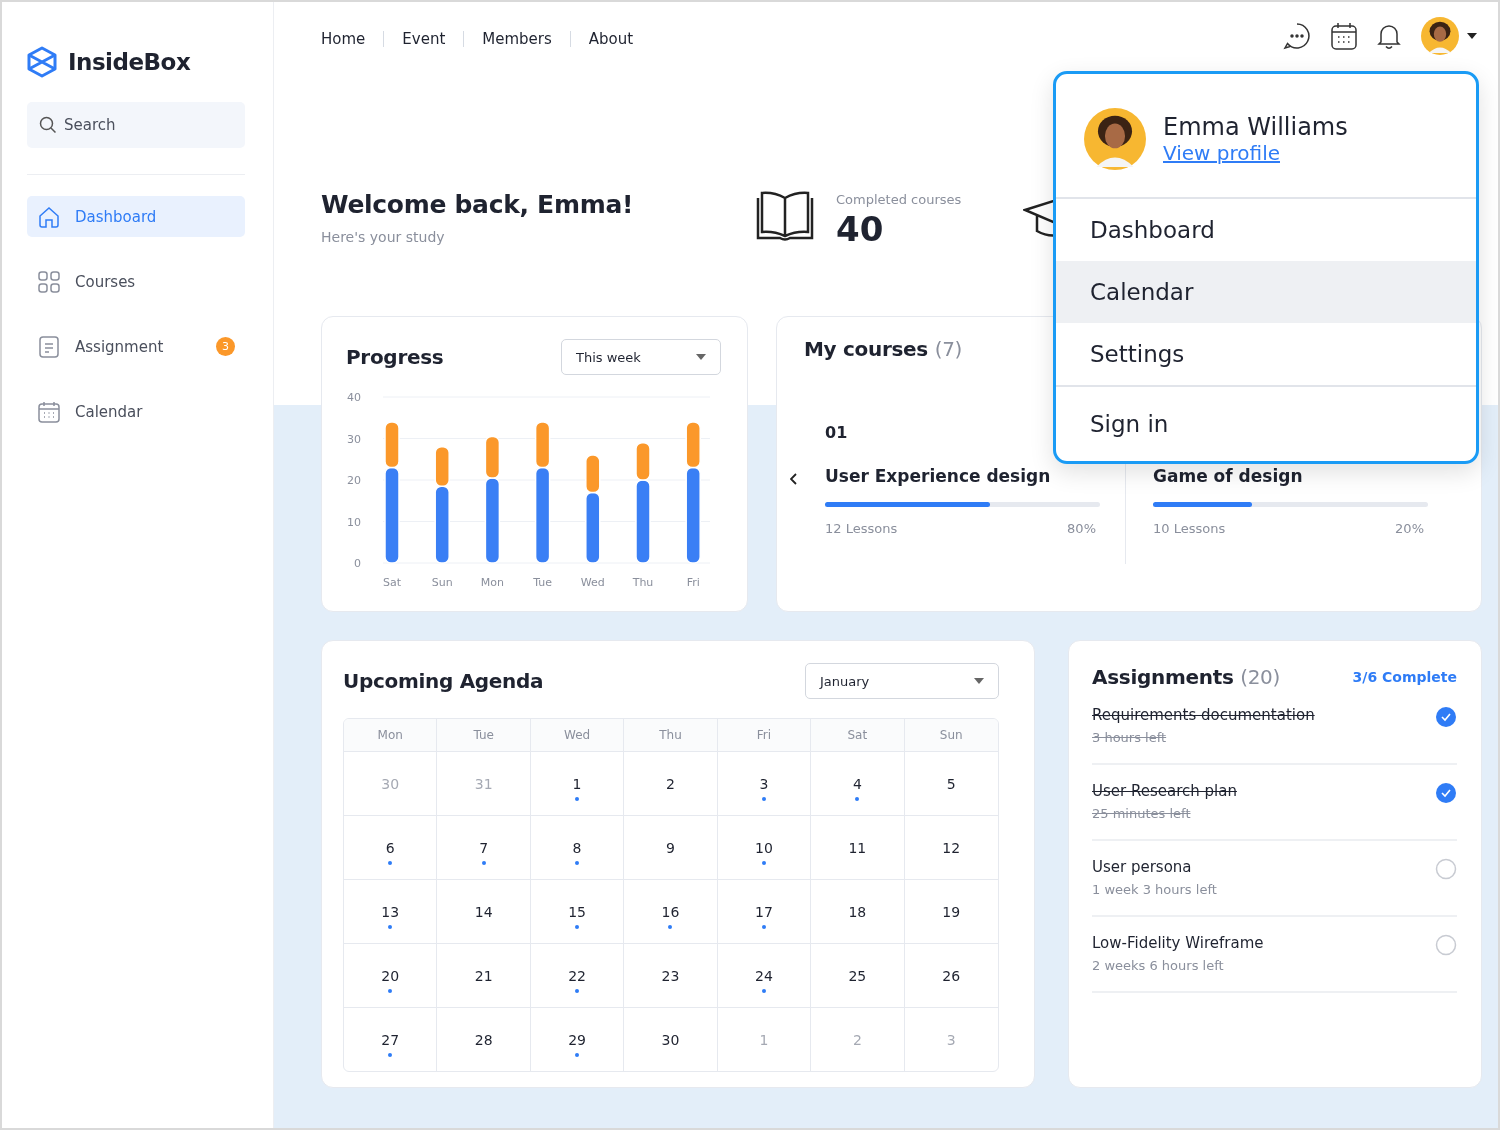 This screenshot has width=1500, height=1130. What do you see at coordinates (1221, 153) in the screenshot?
I see `view-profile-link: View profile` at bounding box center [1221, 153].